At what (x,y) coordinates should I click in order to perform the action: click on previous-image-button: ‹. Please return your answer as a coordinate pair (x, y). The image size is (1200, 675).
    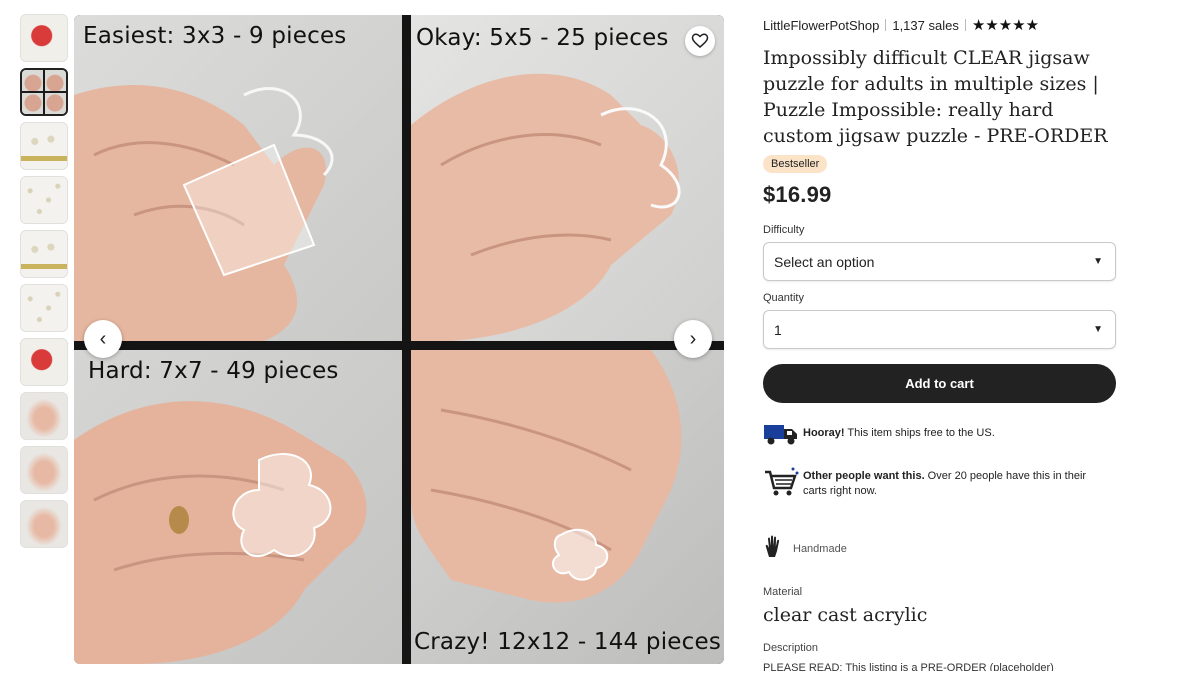
    Looking at the image, I should click on (103, 339).